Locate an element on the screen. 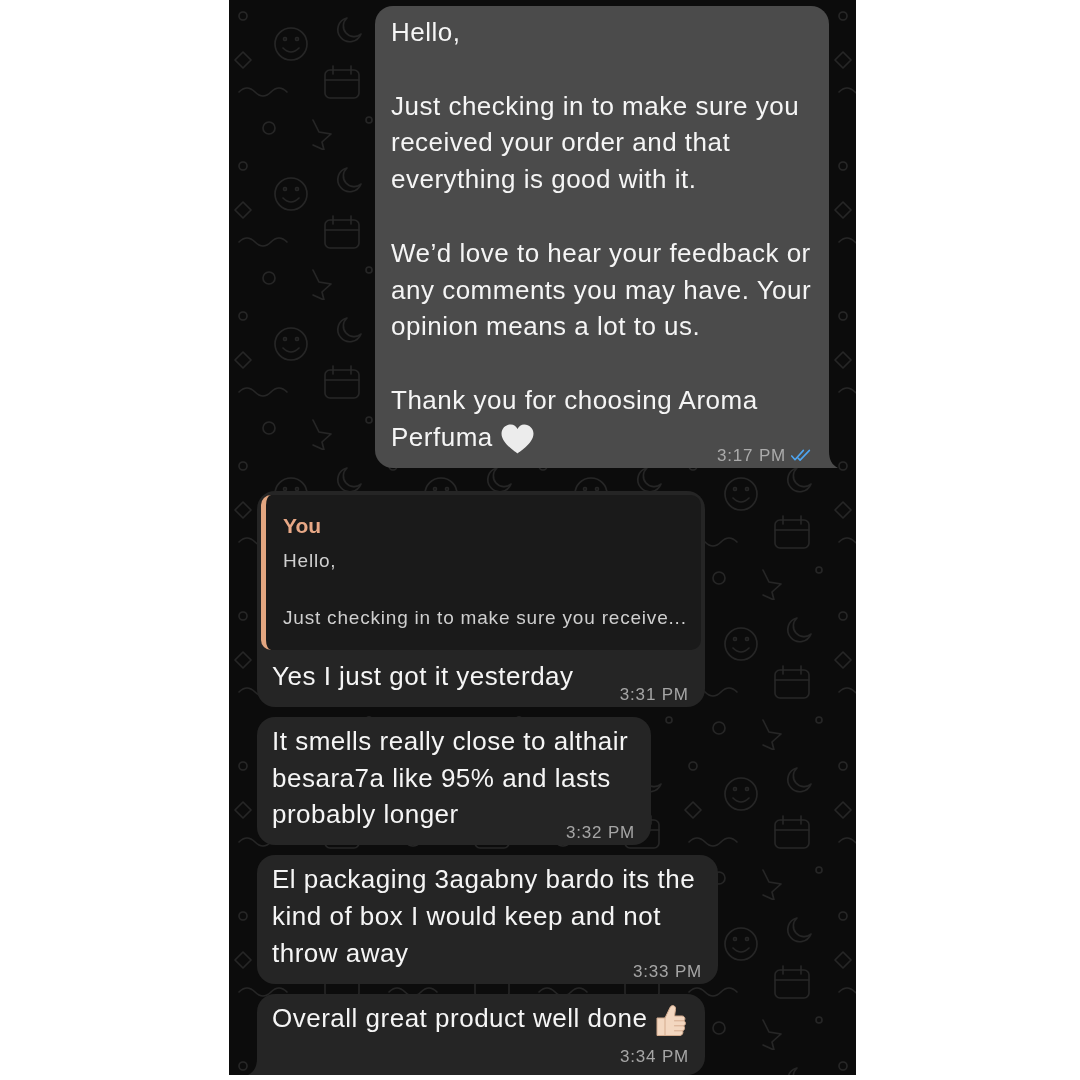 Image resolution: width=1080 pixels, height=1080 pixels. message-time: 3:34 PM is located at coordinates (654, 1056).